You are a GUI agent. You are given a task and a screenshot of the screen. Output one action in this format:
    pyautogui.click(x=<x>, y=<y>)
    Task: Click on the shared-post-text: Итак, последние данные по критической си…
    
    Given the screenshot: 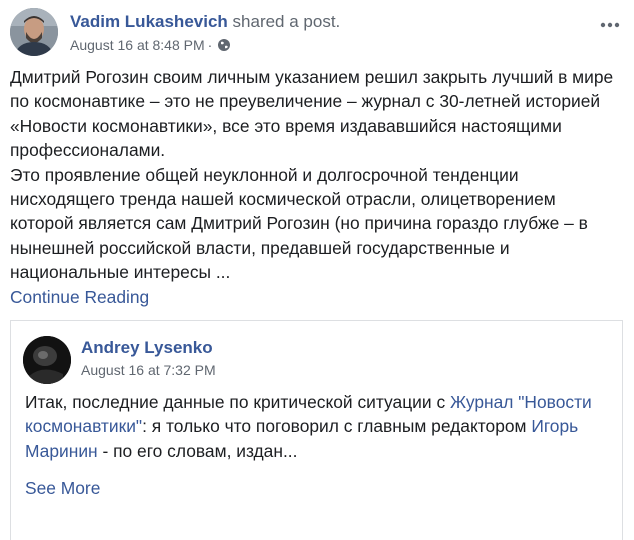 What is the action you would take?
    pyautogui.click(x=317, y=426)
    